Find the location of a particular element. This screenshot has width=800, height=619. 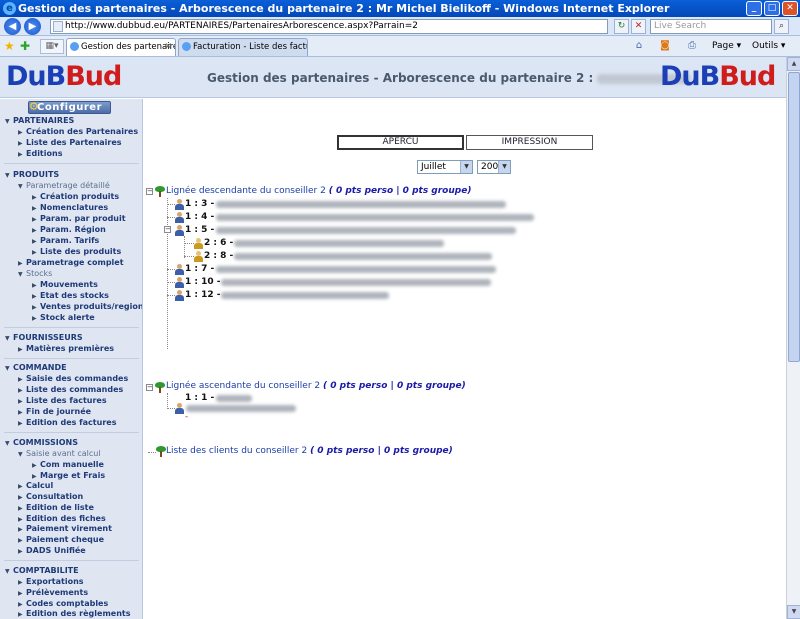

sidebar-item-stock-alerte: ▶ Stock alerte is located at coordinates (63, 318).